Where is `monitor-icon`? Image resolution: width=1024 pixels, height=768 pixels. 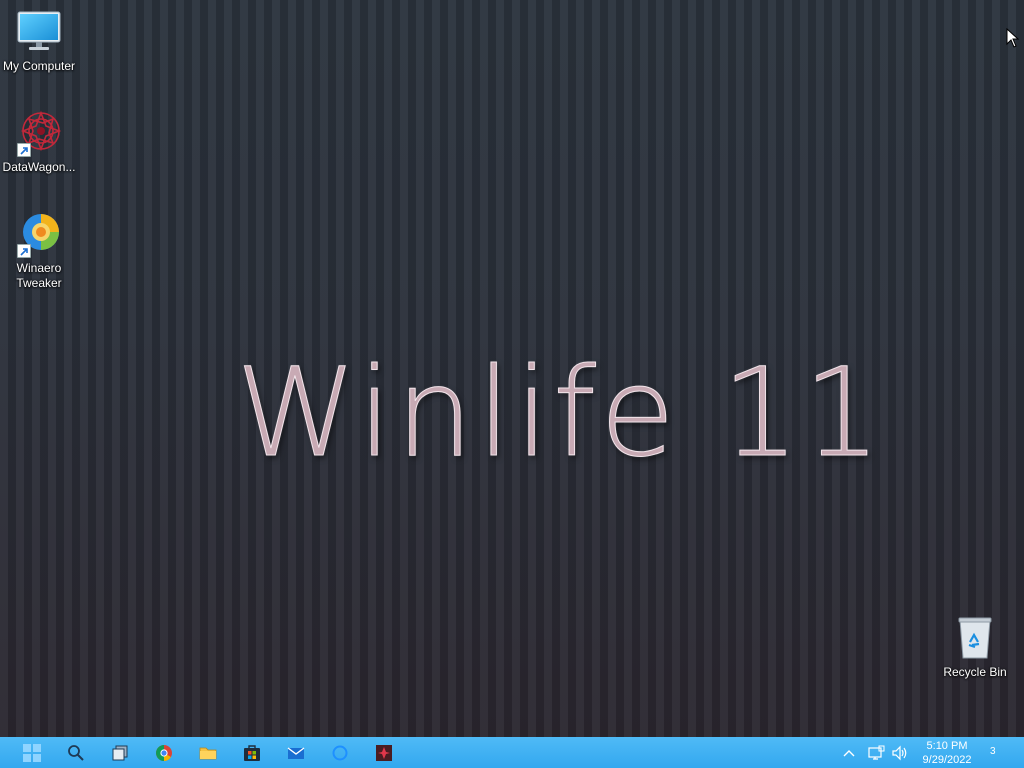 monitor-icon is located at coordinates (39, 32).